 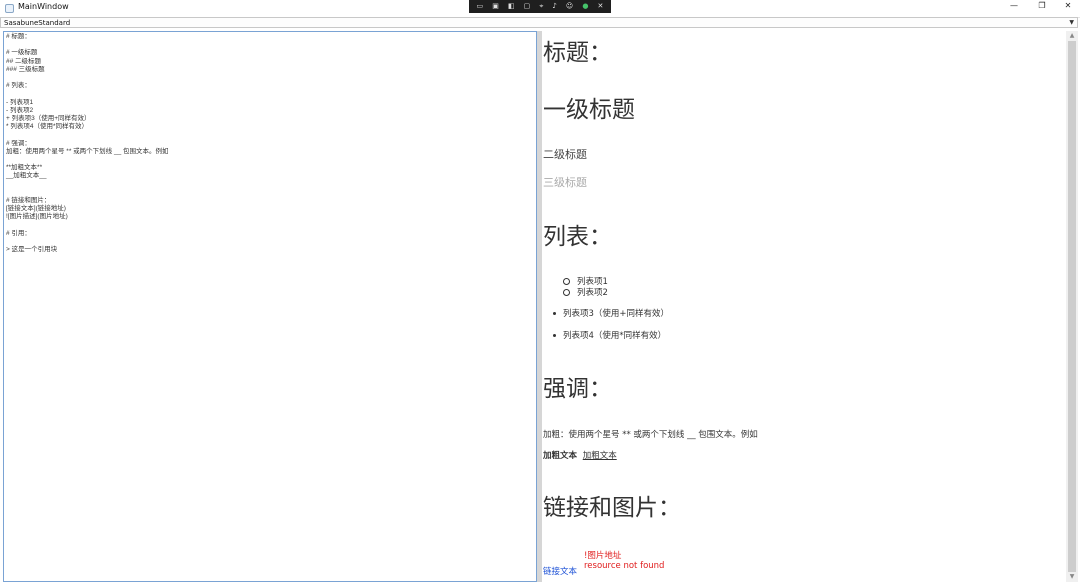 I want to click on check-icon: ●, so click(x=585, y=6).